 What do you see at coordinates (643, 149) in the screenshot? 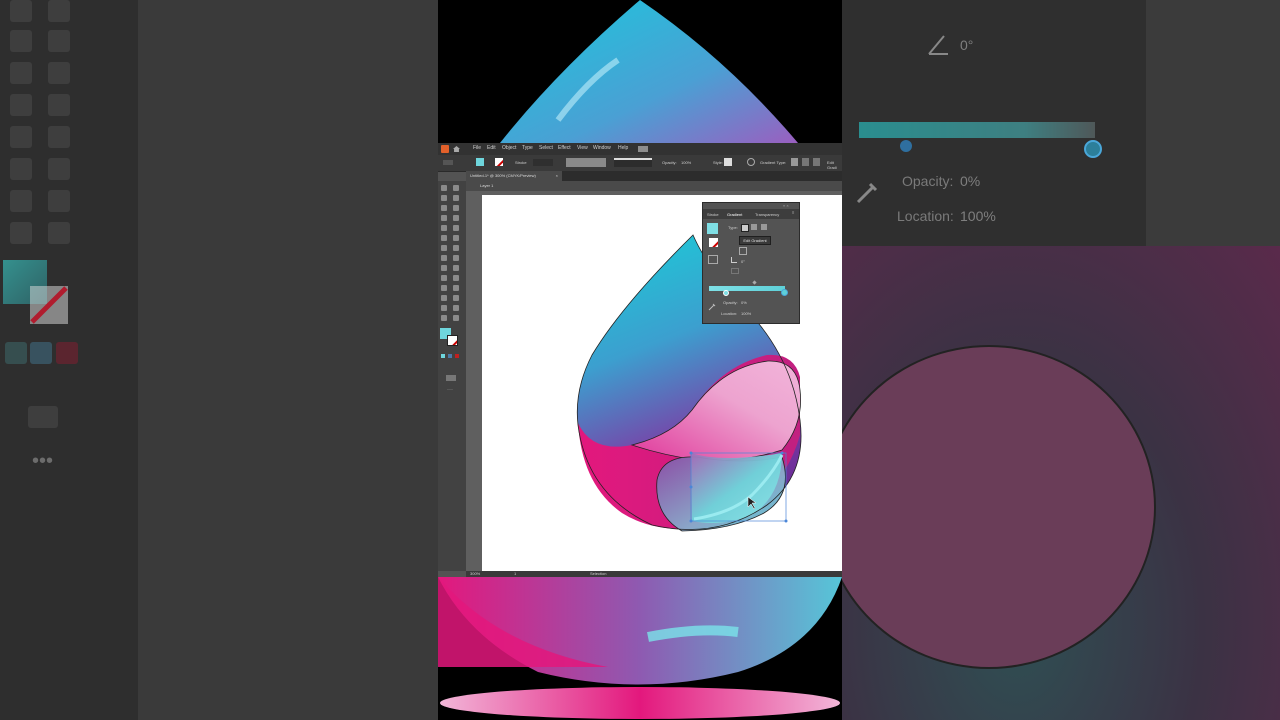
I see `workspace-switcher-icon` at bounding box center [643, 149].